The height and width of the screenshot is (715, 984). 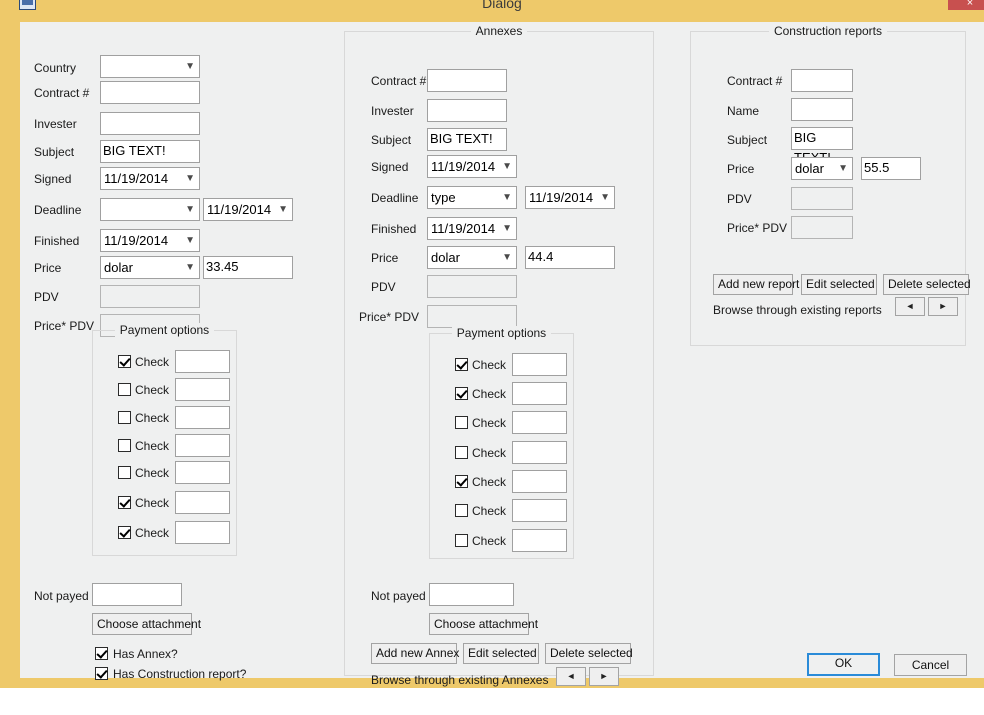 What do you see at coordinates (483, 624) in the screenshot?
I see `annex-choose-attachment-button: Choose attachment` at bounding box center [483, 624].